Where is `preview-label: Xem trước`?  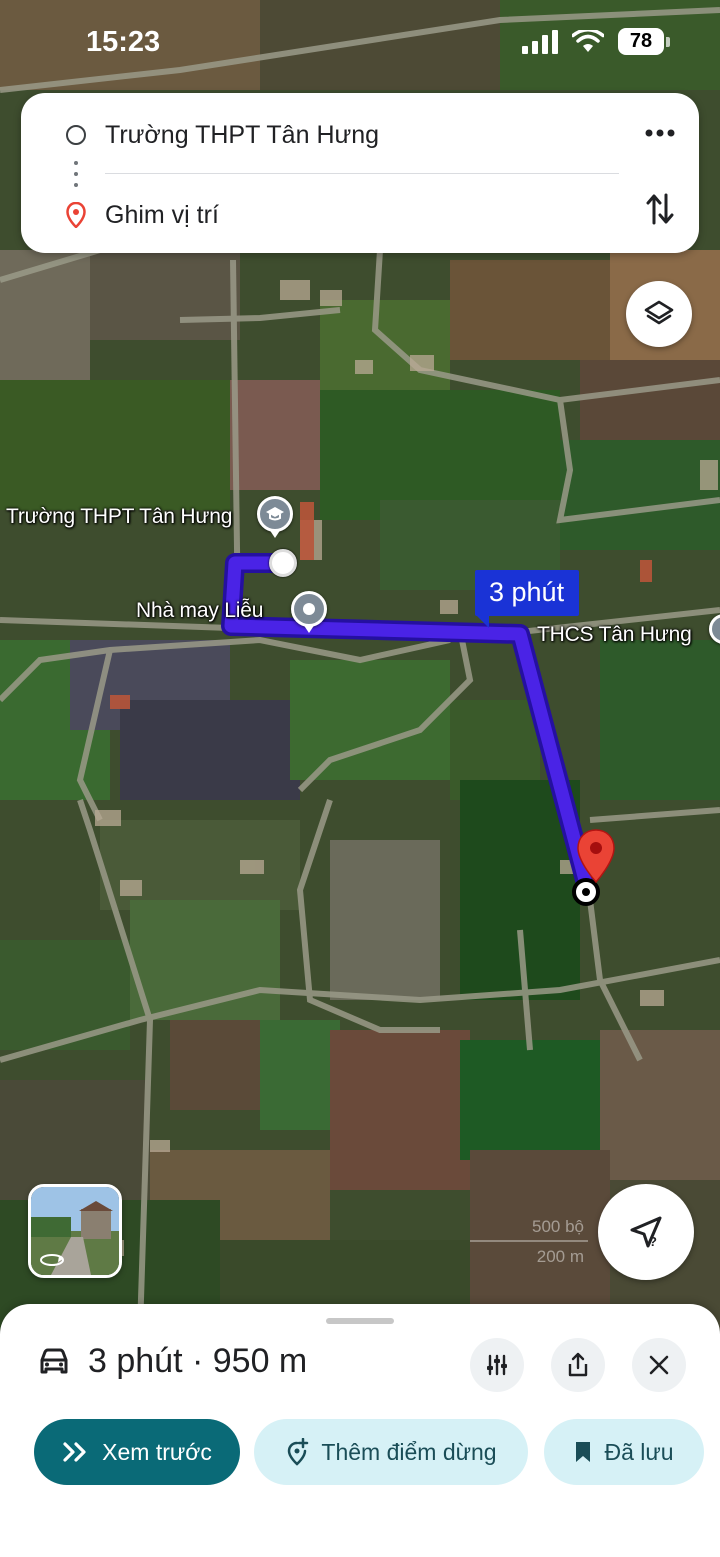
preview-label: Xem trước is located at coordinates (157, 1451).